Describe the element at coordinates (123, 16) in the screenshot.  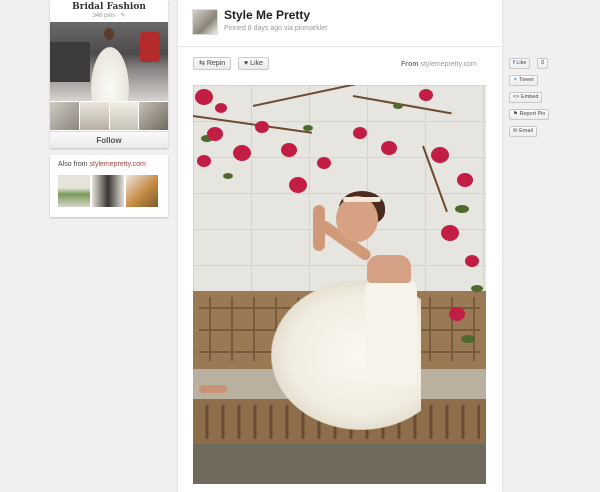
I see `pin-icon: ✎` at that location.